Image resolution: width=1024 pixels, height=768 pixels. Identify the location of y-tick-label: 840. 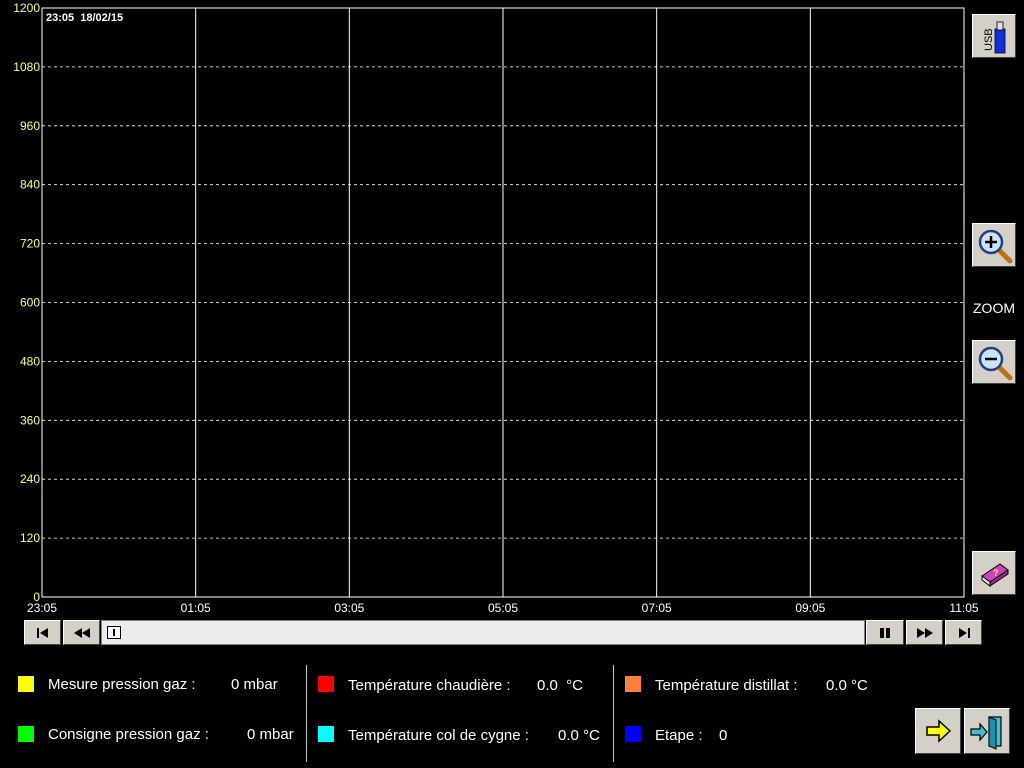
(30, 185).